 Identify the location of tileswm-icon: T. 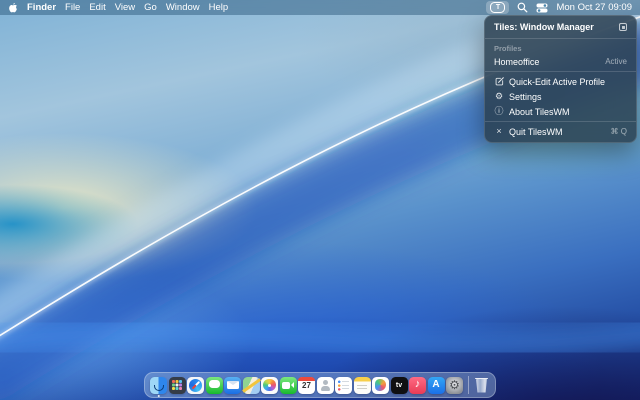
(498, 7).